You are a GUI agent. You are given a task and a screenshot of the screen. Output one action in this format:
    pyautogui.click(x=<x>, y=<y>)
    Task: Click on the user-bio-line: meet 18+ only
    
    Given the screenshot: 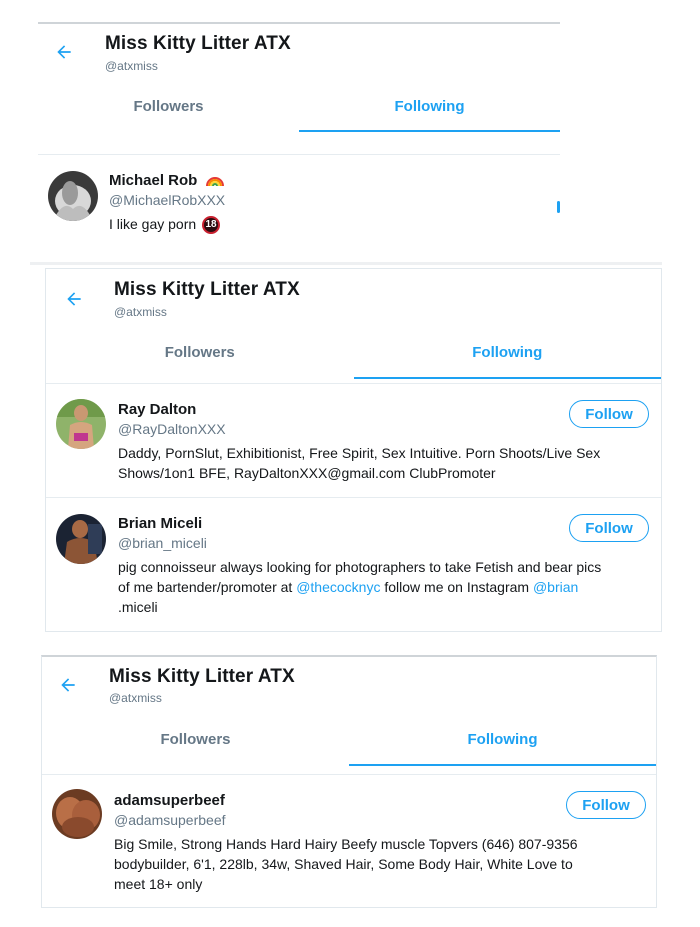 What is the action you would take?
    pyautogui.click(x=158, y=884)
    